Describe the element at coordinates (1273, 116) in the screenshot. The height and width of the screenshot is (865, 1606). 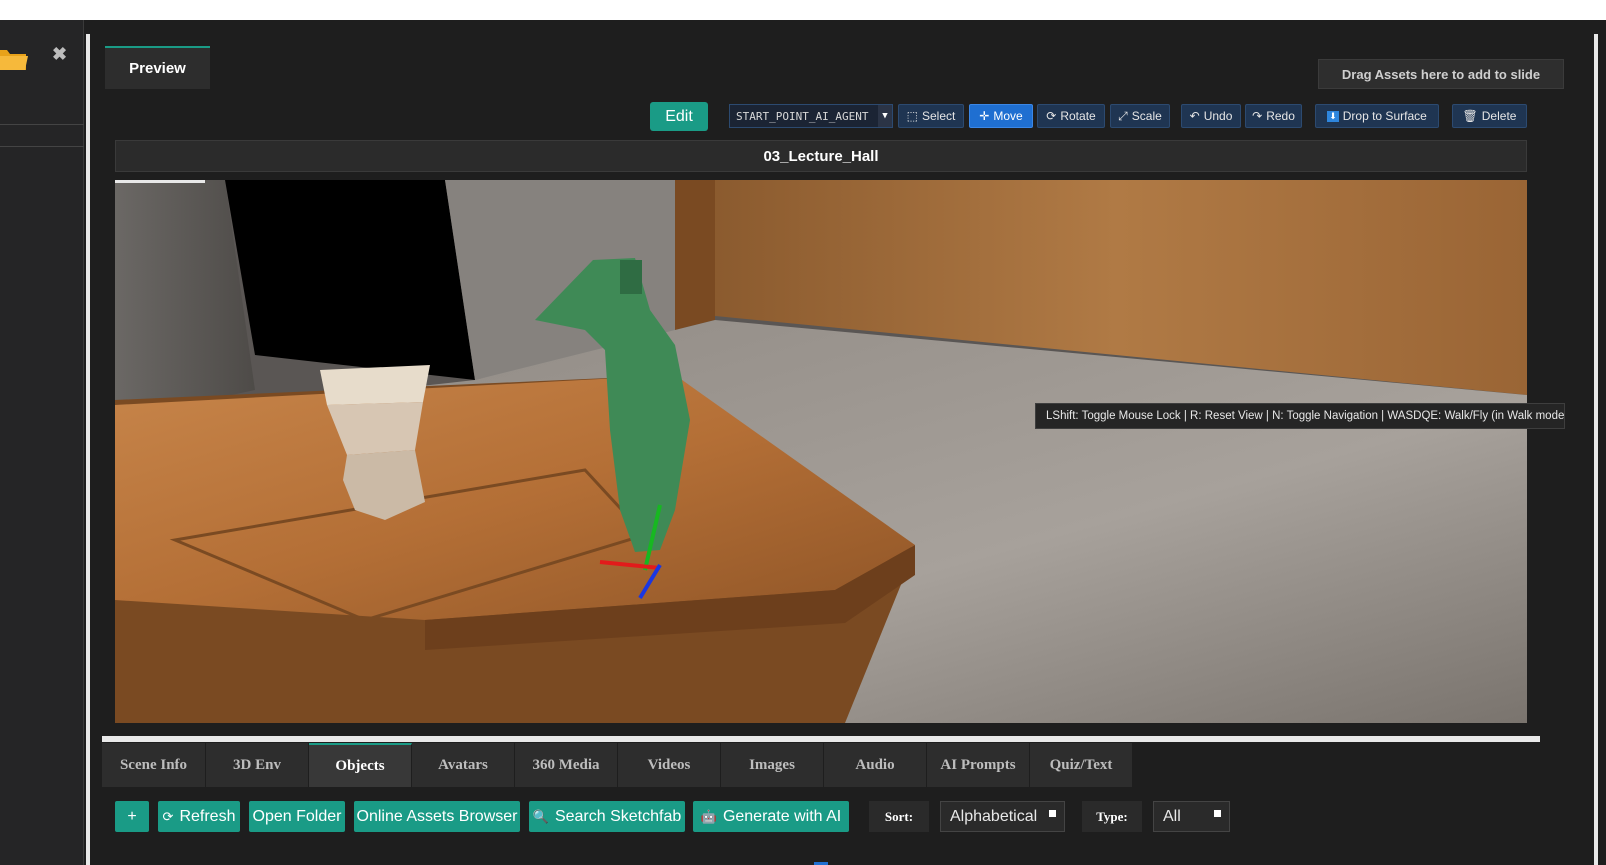
I see `redo-button: ↷ Redo` at that location.